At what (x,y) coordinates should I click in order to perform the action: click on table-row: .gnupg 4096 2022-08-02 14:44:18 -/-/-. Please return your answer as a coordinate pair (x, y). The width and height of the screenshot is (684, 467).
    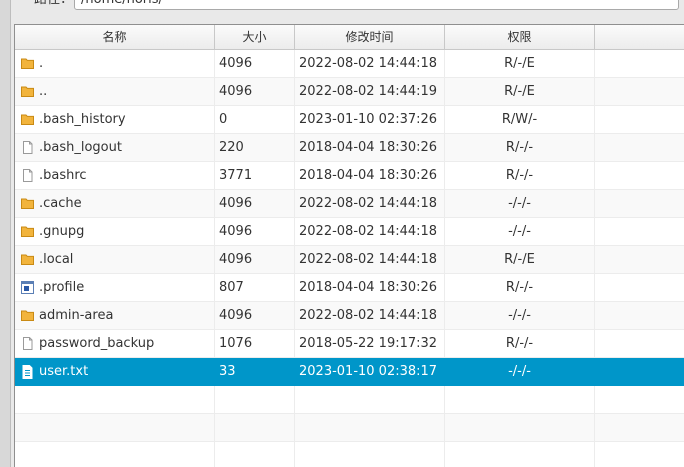
    Looking at the image, I should click on (349, 232).